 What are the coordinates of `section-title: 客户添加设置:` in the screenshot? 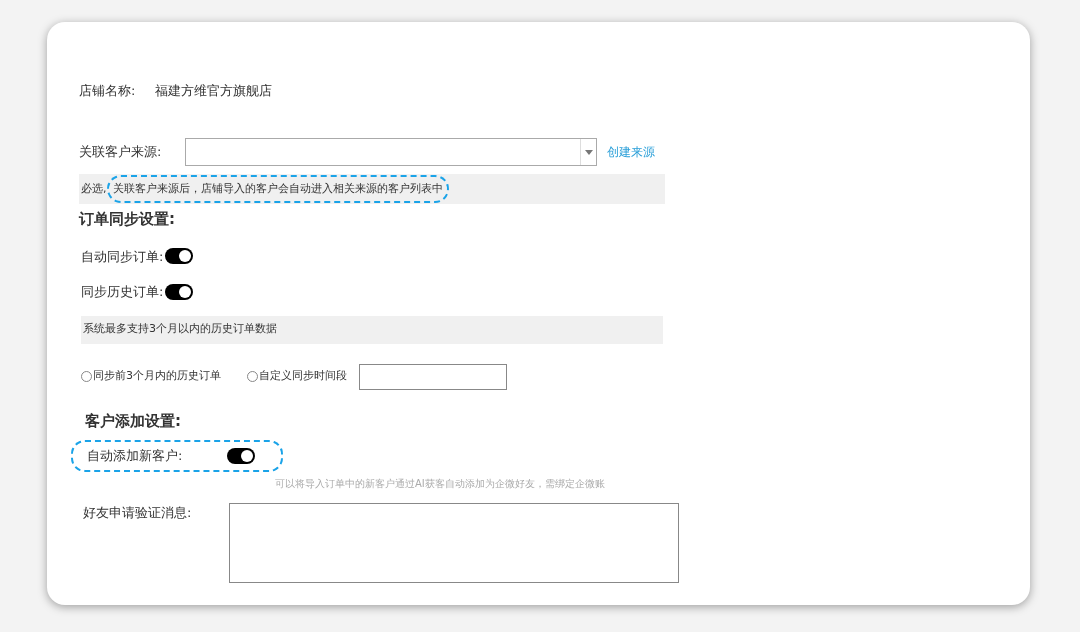 It's located at (133, 421).